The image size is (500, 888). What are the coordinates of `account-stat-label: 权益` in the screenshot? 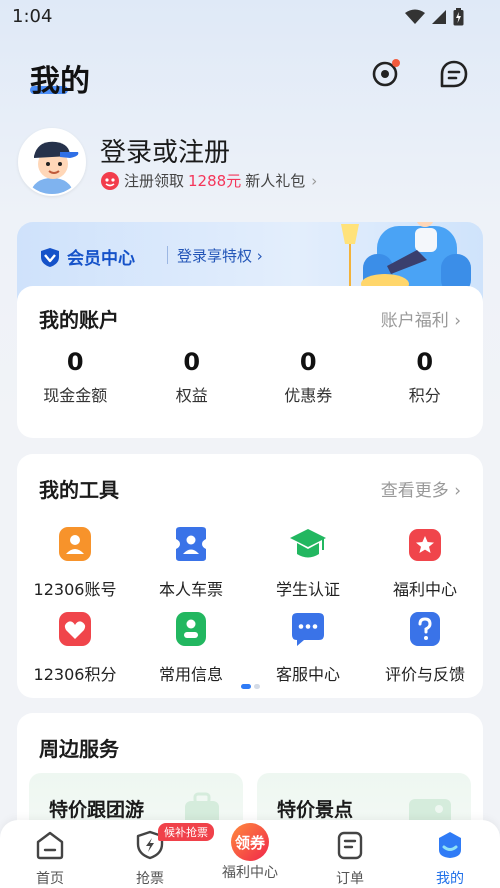 It's located at (191, 395).